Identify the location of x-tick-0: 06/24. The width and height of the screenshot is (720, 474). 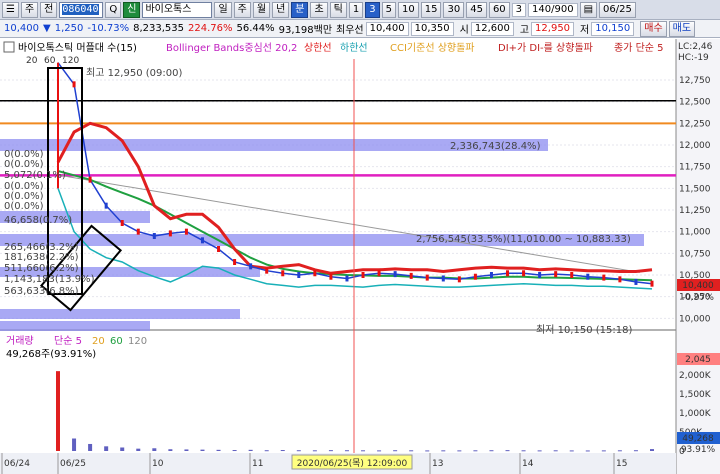
(17, 464).